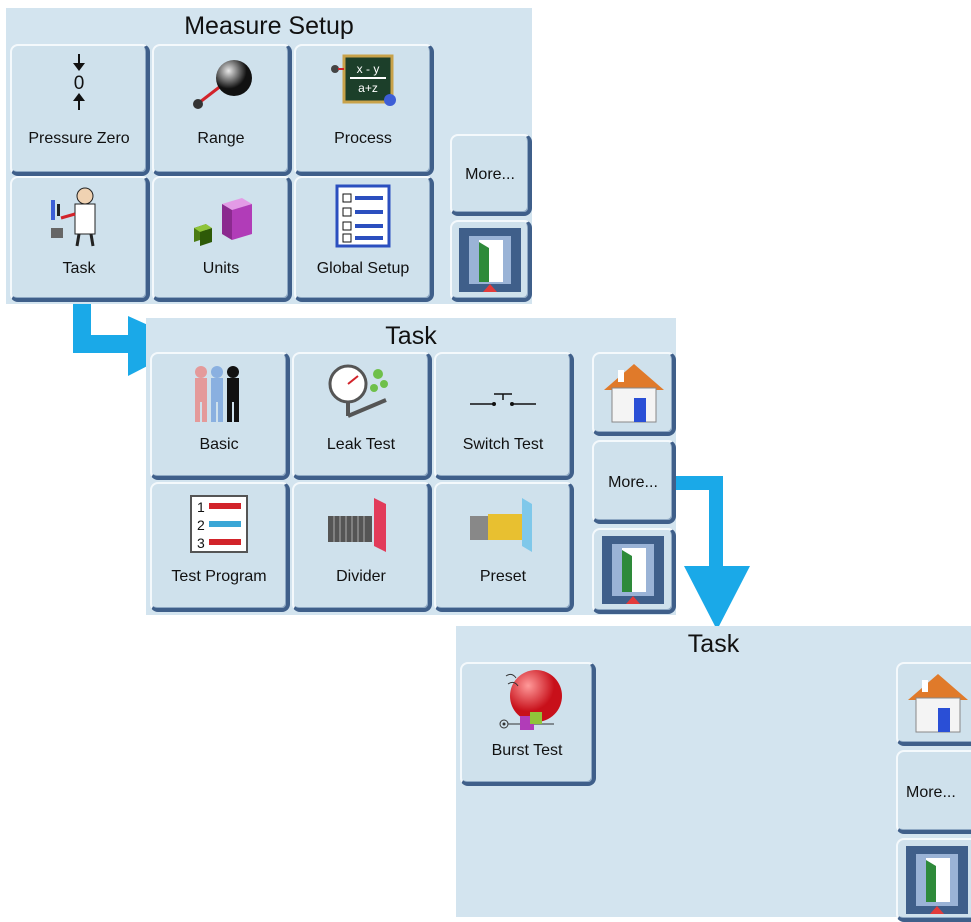 The image size is (971, 922). Describe the element at coordinates (223, 222) in the screenshot. I see `units-cubes-icon` at that location.